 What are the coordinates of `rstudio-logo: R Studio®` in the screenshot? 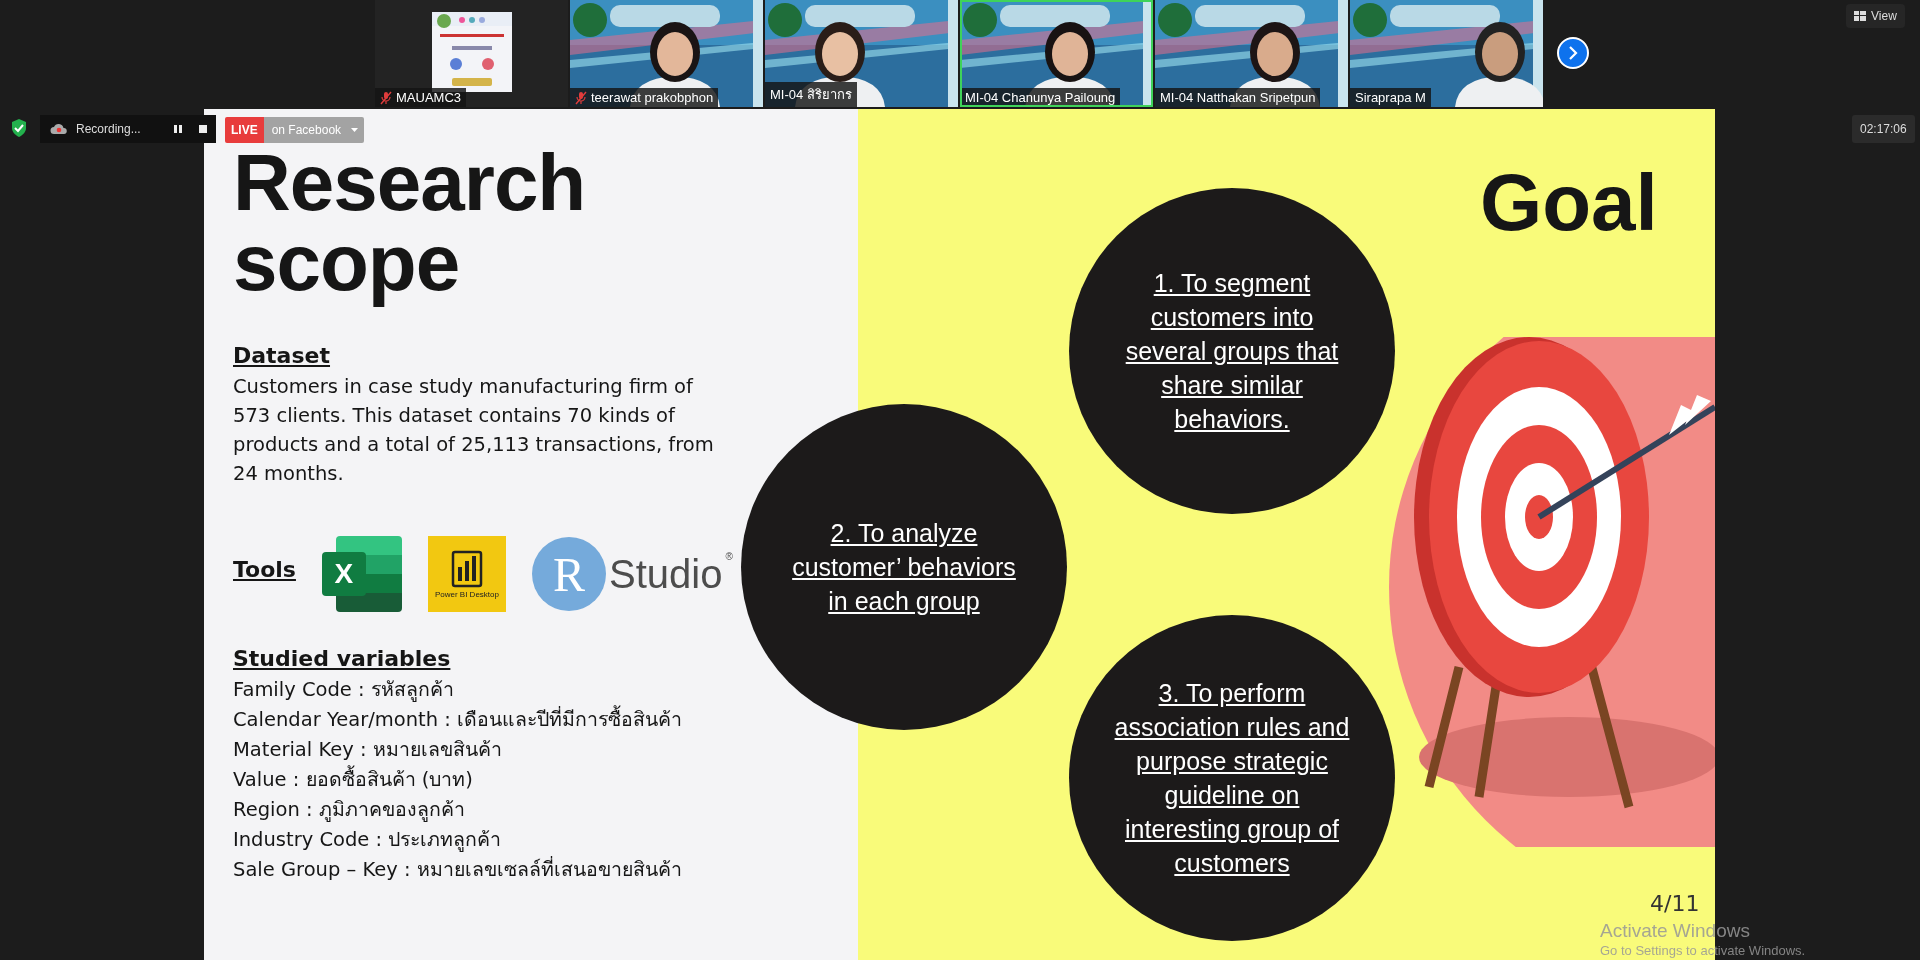 It's located at (632, 574).